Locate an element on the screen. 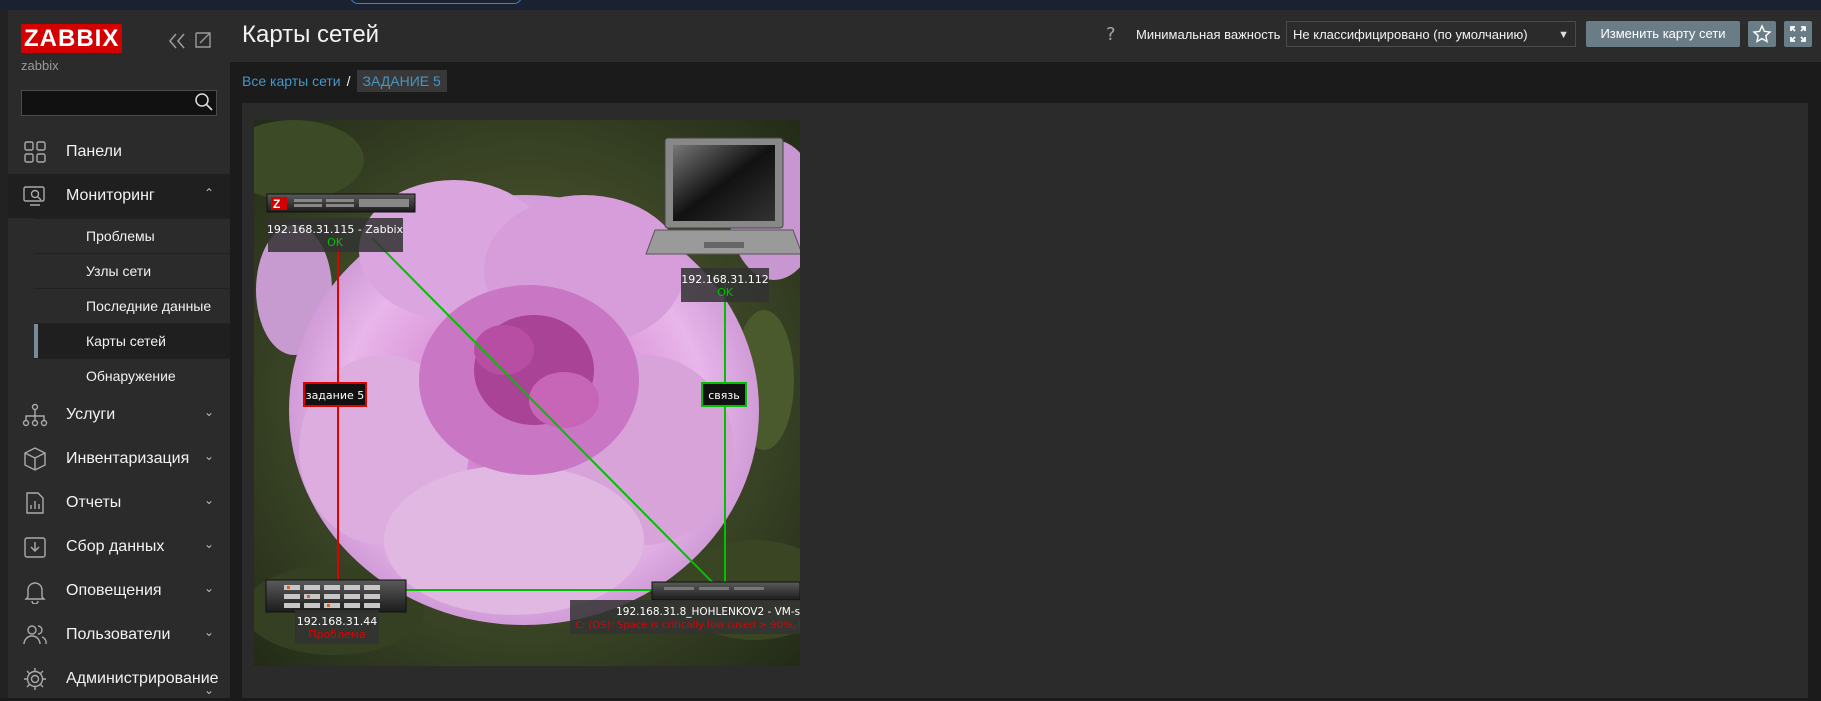 This screenshot has width=1821, height=701. node-label-zabbix: 192.168.31.115 - Zabbix is located at coordinates (335, 229).